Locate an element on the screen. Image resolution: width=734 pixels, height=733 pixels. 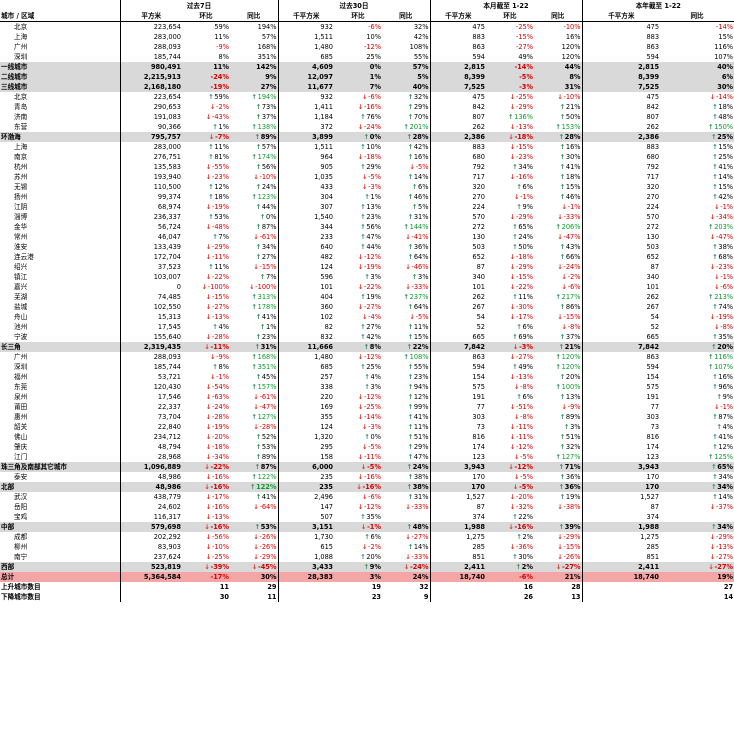
cell-value: -34% is located at coordinates (725, 217).